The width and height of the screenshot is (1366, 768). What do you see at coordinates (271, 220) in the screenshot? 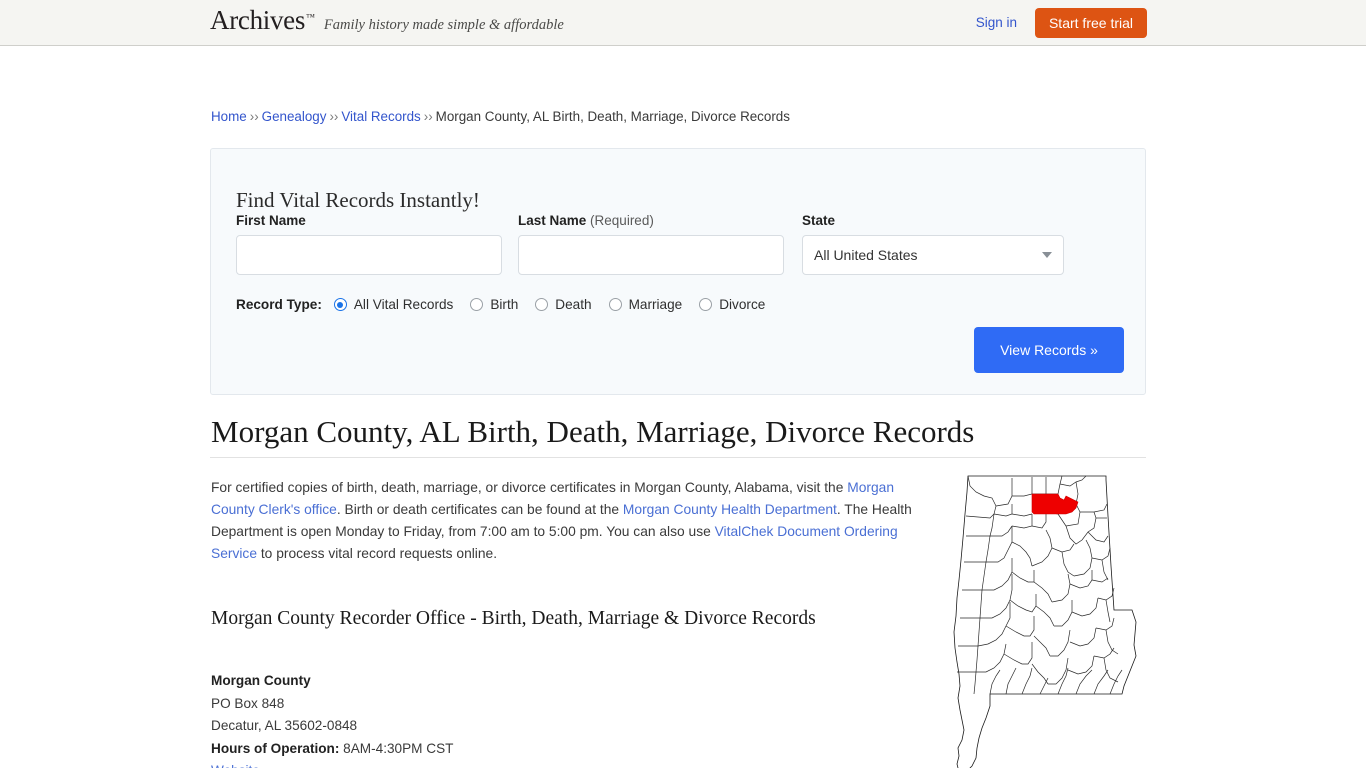
I see `first-name-label: First Name` at bounding box center [271, 220].